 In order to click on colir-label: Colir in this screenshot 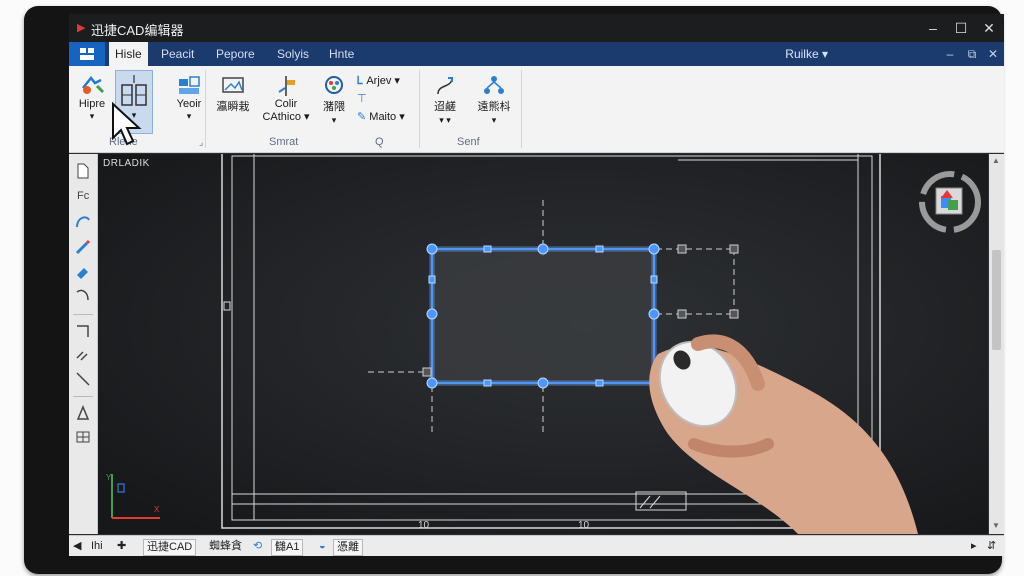, I will do `click(286, 104)`.